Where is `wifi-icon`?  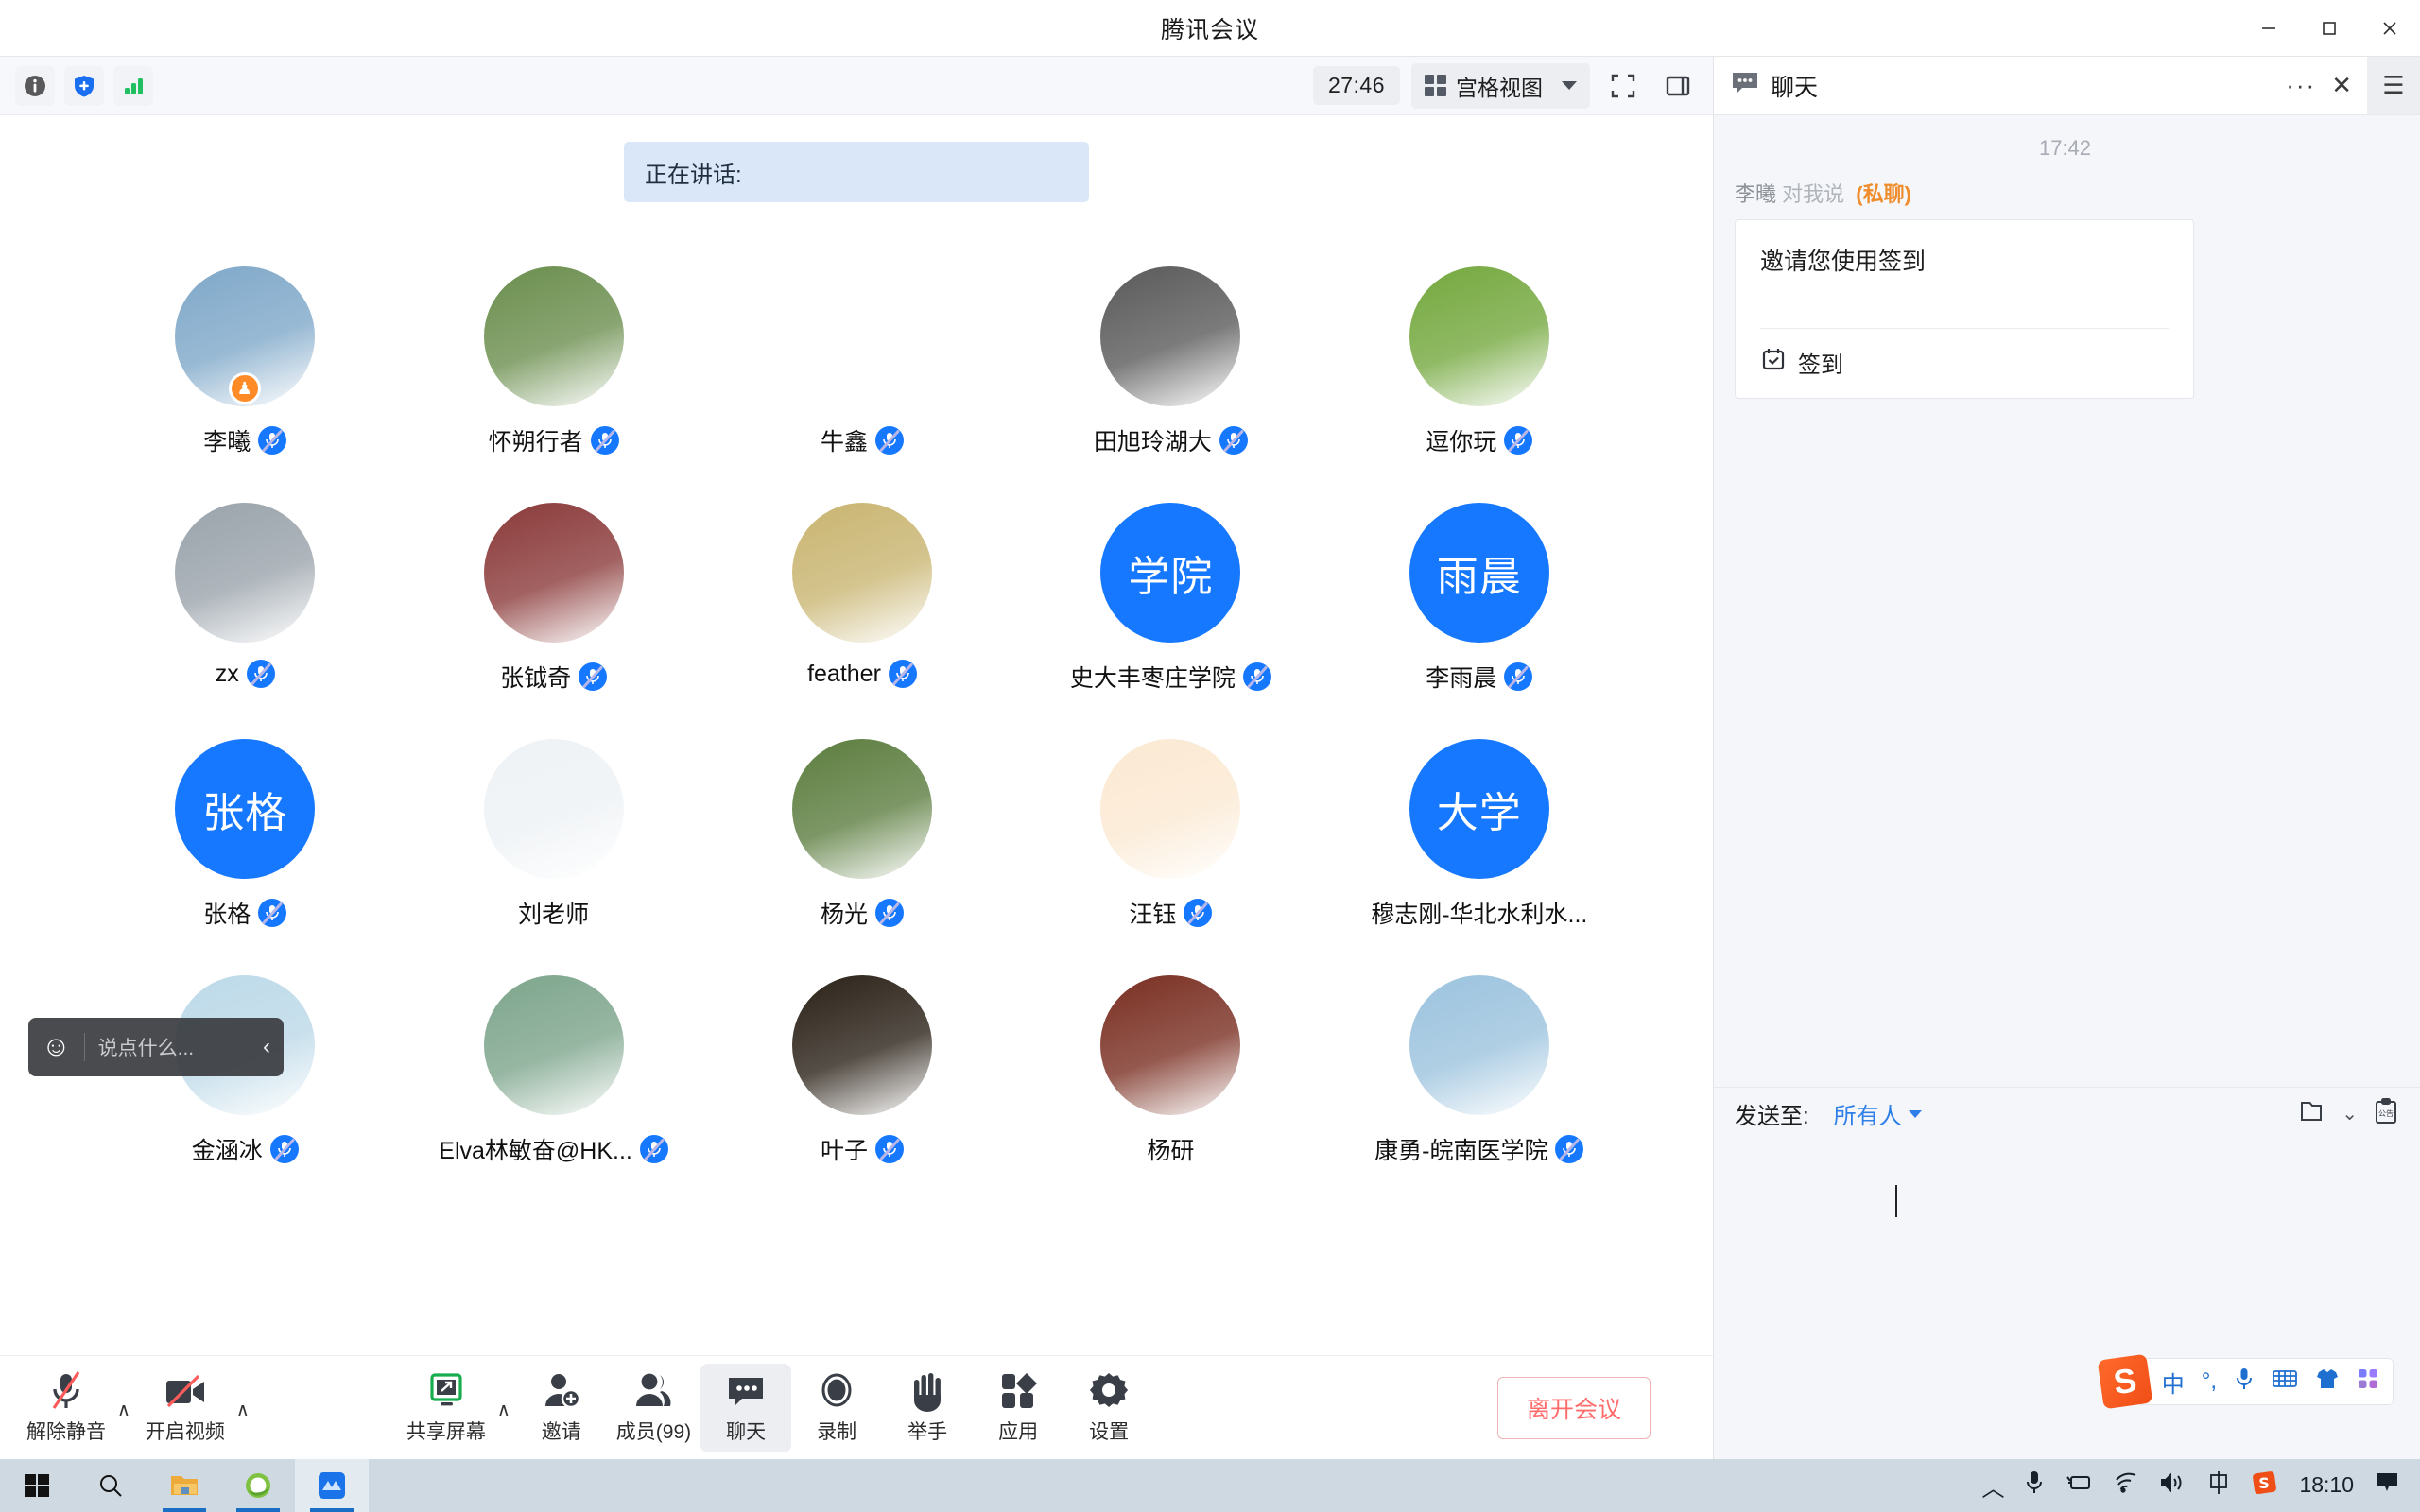 wifi-icon is located at coordinates (2126, 1486).